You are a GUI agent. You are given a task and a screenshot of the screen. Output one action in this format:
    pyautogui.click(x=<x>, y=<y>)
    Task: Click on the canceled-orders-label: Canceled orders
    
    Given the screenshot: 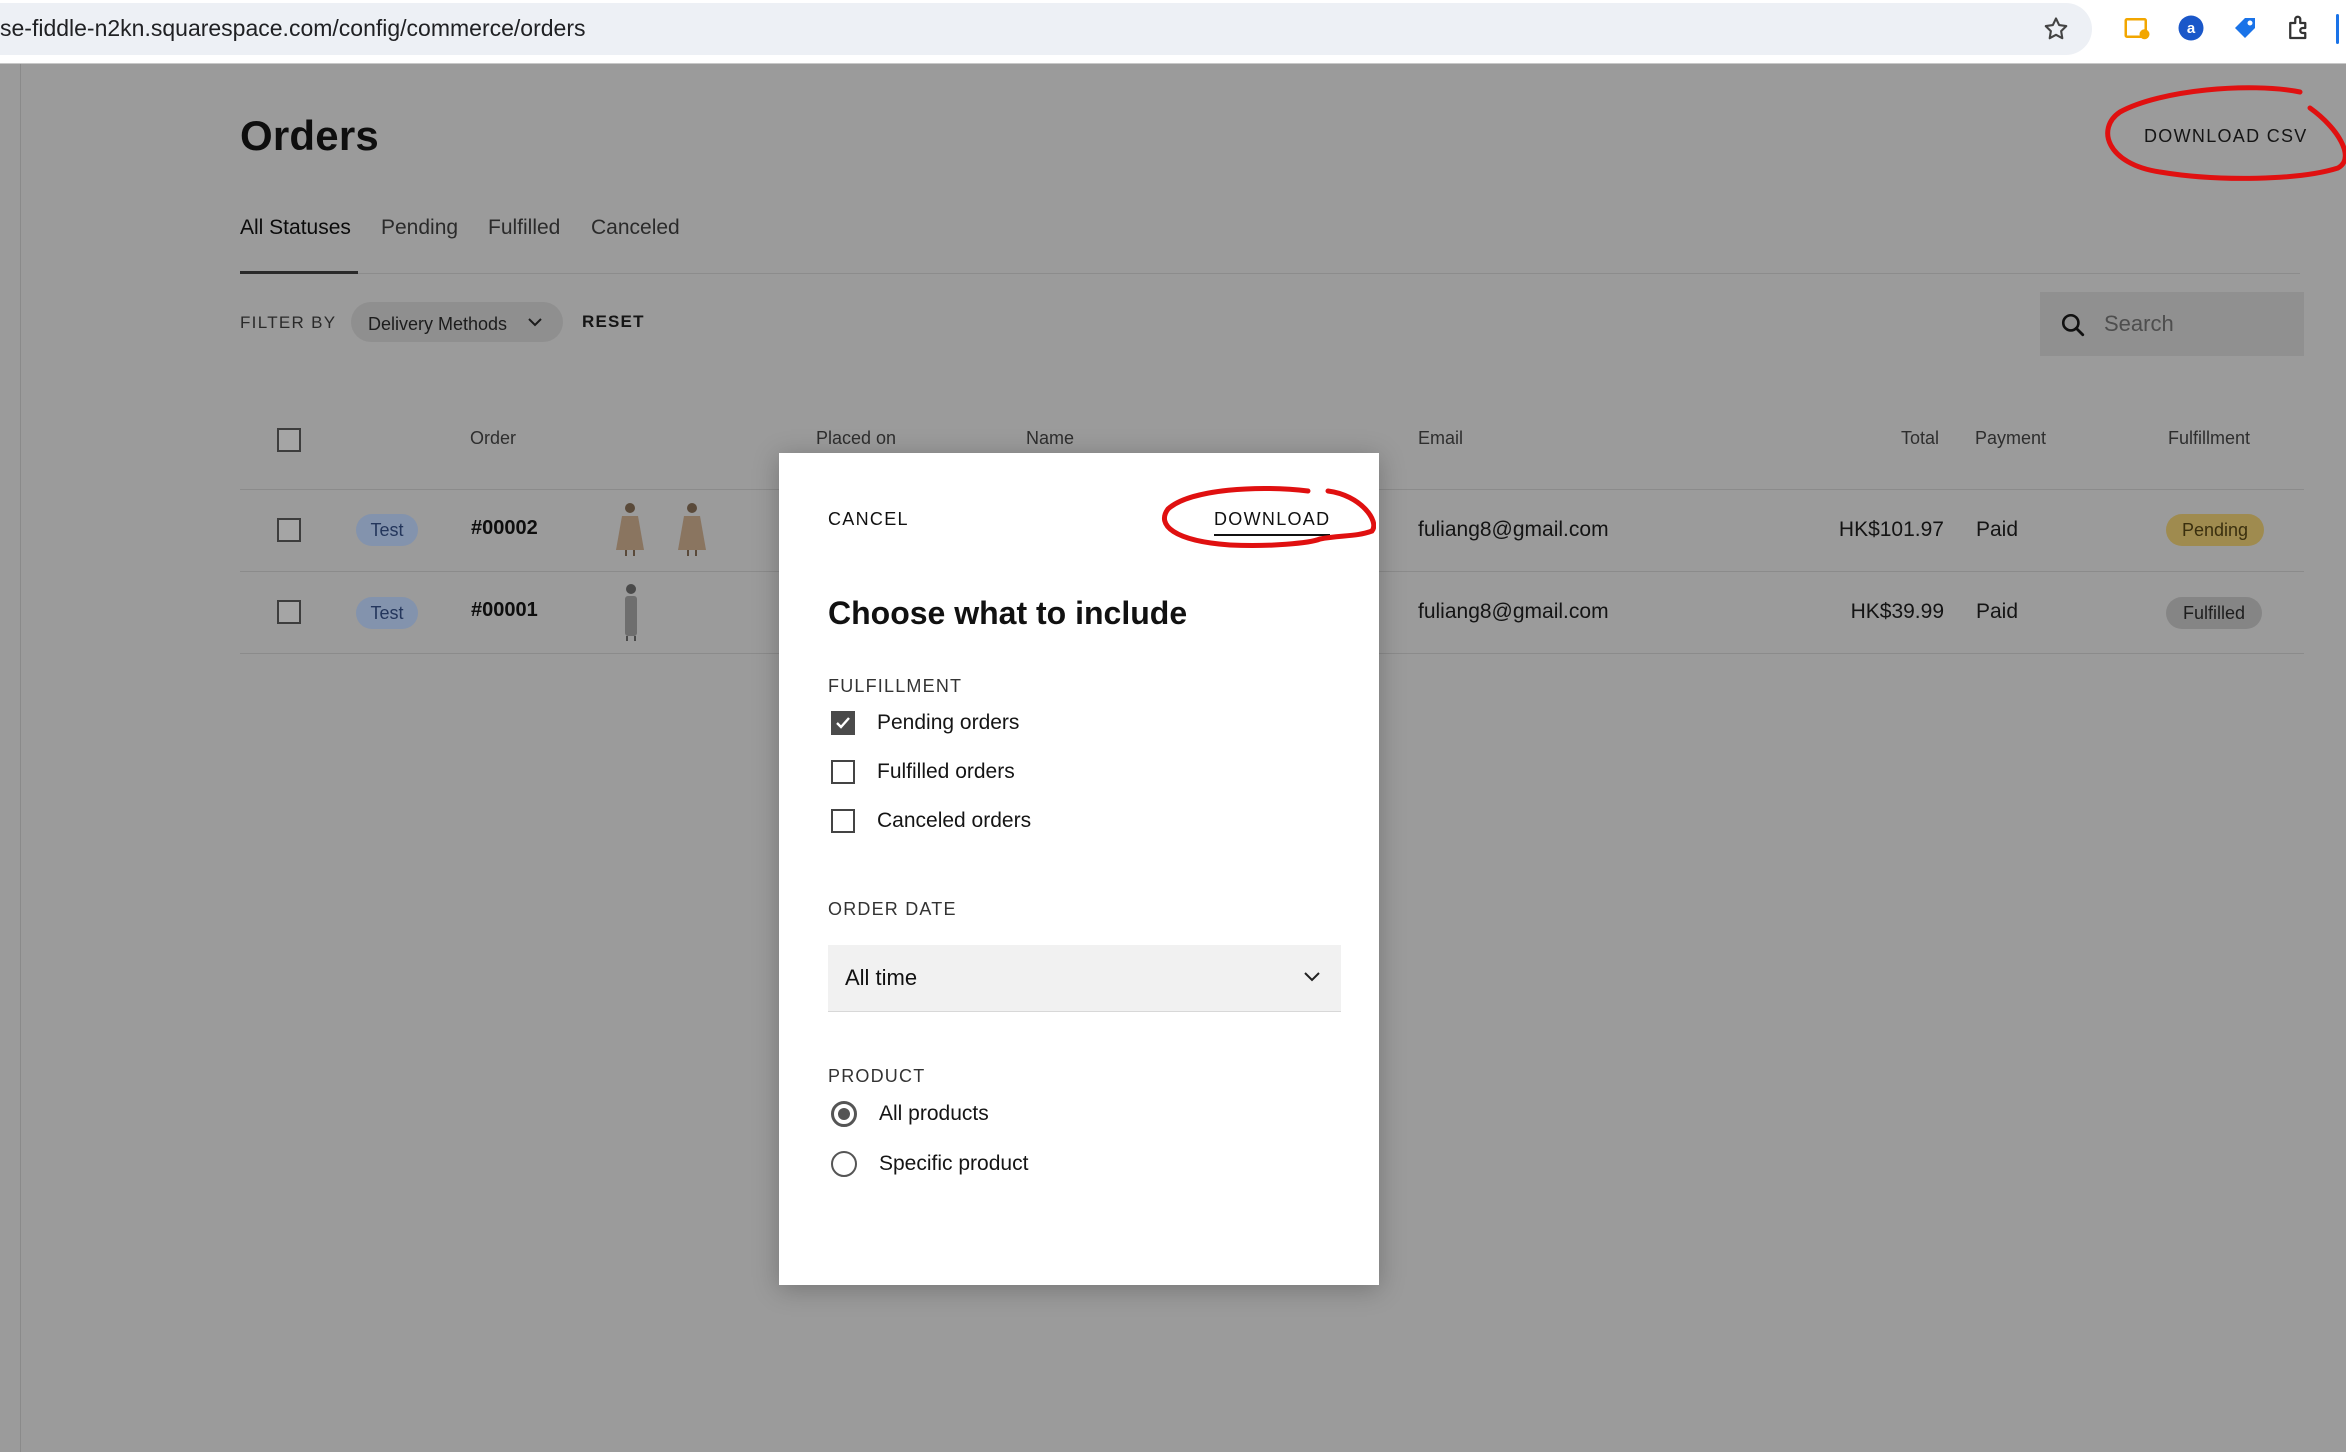 What is the action you would take?
    pyautogui.click(x=954, y=820)
    